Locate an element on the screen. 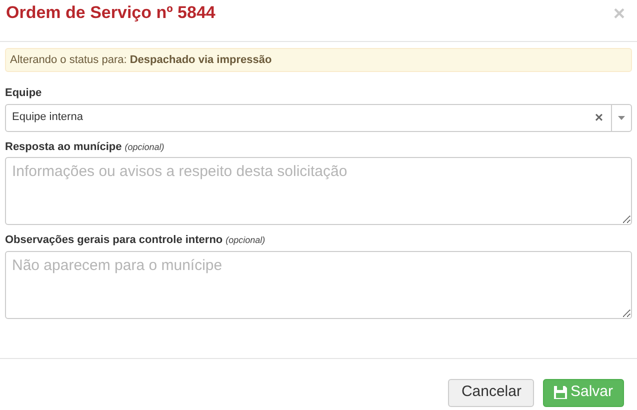  team-select: Equipe interna × is located at coordinates (318, 118).